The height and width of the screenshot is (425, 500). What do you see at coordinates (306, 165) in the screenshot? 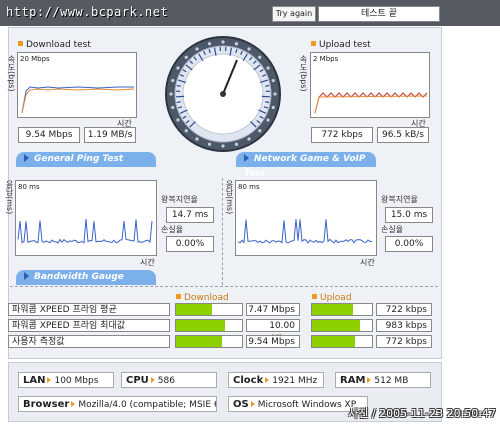
I see `tab-game-voip: Network Game & VoIP Test` at bounding box center [306, 165].